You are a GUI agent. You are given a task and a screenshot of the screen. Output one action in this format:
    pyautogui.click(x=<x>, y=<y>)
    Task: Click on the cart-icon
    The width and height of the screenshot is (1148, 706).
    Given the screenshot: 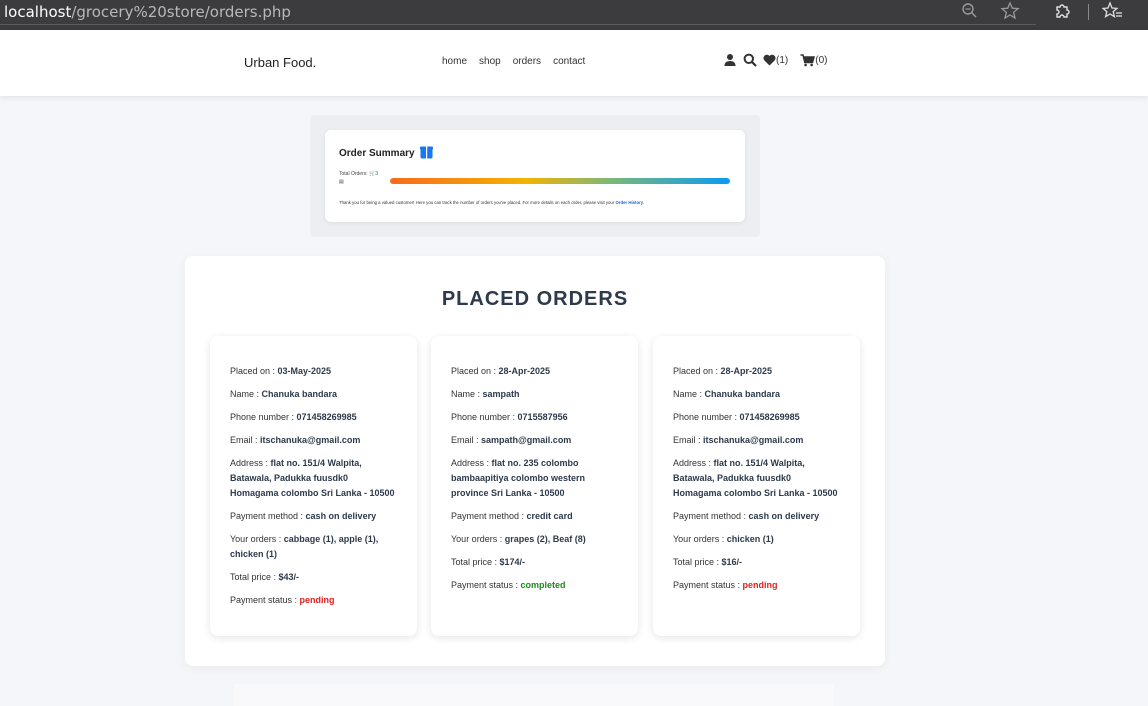 What is the action you would take?
    pyautogui.click(x=808, y=60)
    